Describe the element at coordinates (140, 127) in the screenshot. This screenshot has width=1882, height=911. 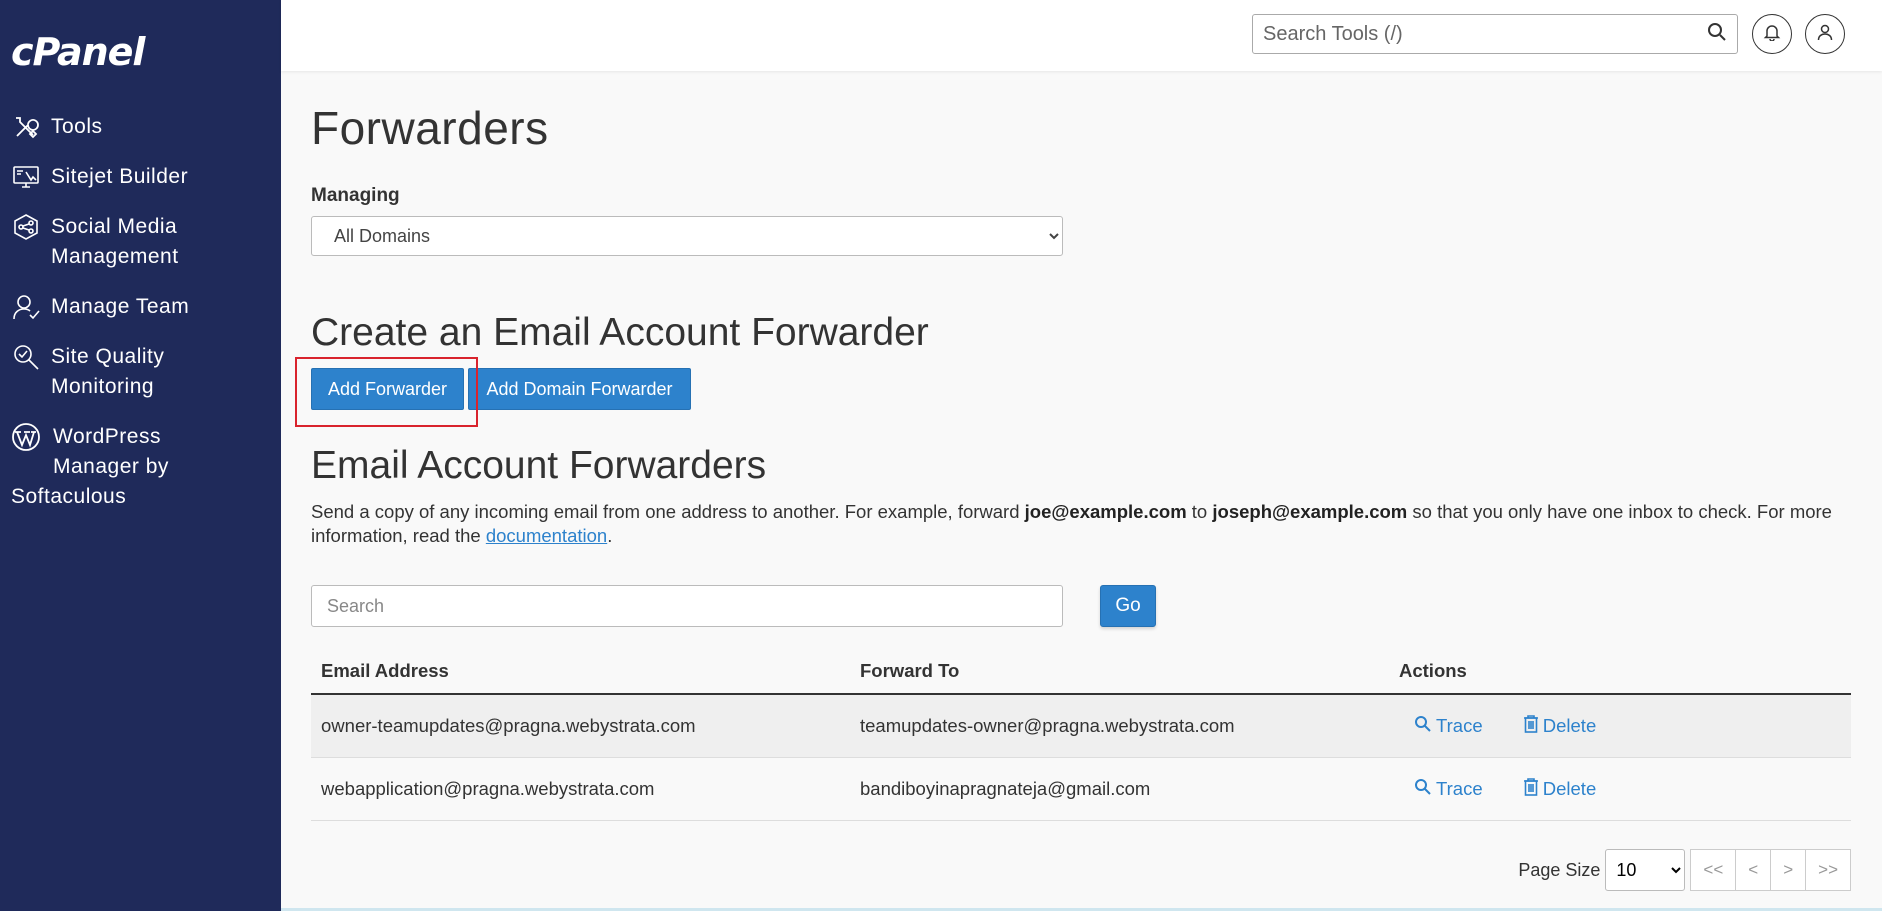
I see `sidebar-item-tools: Tools` at that location.